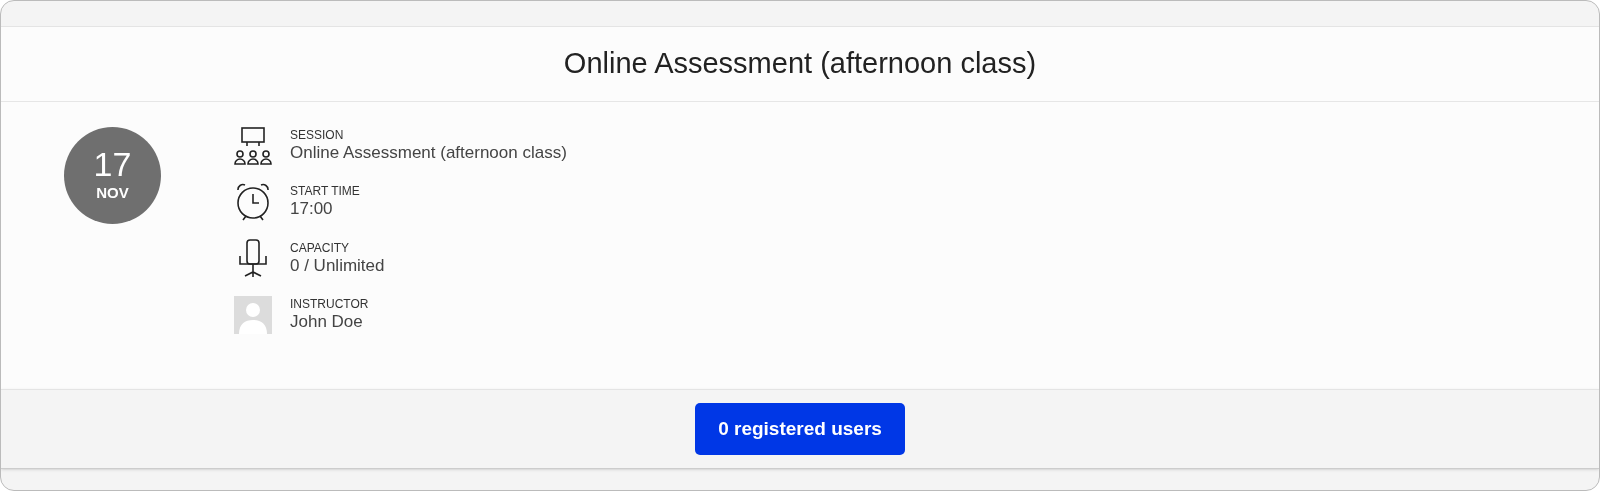  I want to click on detail-label: START TIME, so click(325, 191).